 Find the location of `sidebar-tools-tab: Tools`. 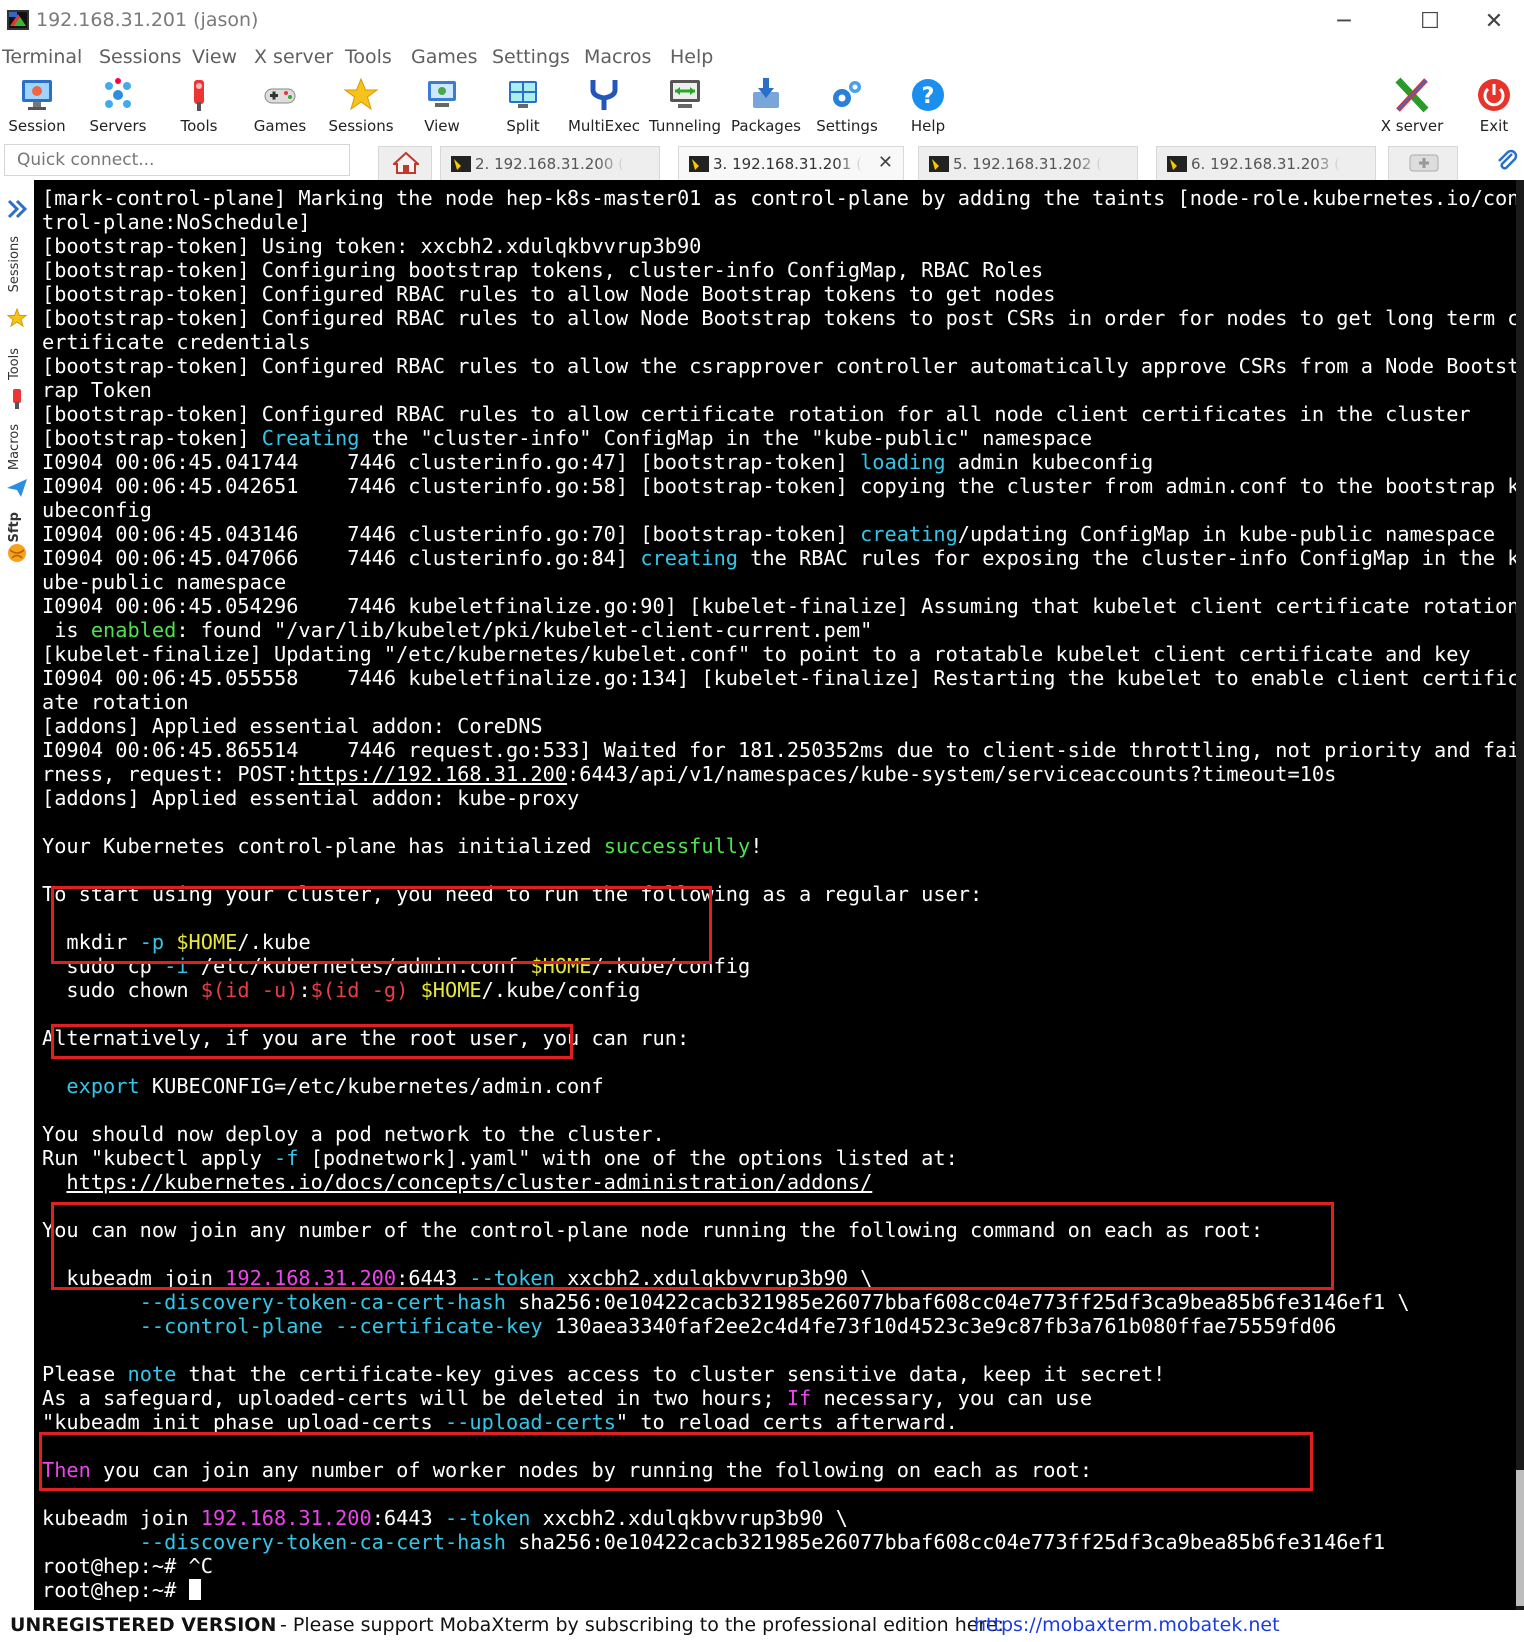

sidebar-tools-tab: Tools is located at coordinates (14, 364).